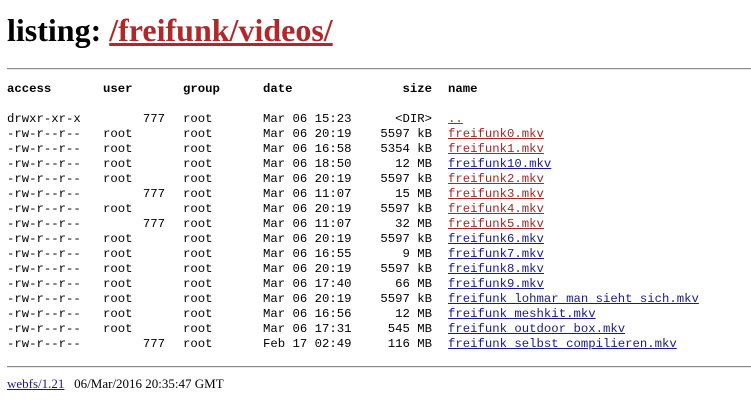  I want to click on file-link: freifunk9.mkv, so click(496, 284).